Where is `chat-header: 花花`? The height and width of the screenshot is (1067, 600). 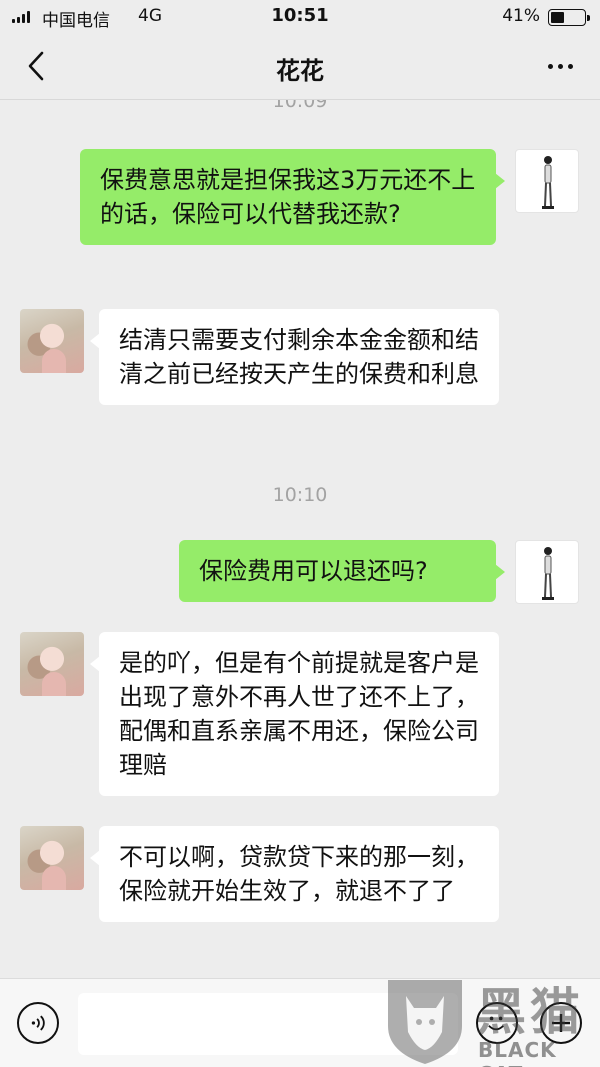 chat-header: 花花 is located at coordinates (300, 67).